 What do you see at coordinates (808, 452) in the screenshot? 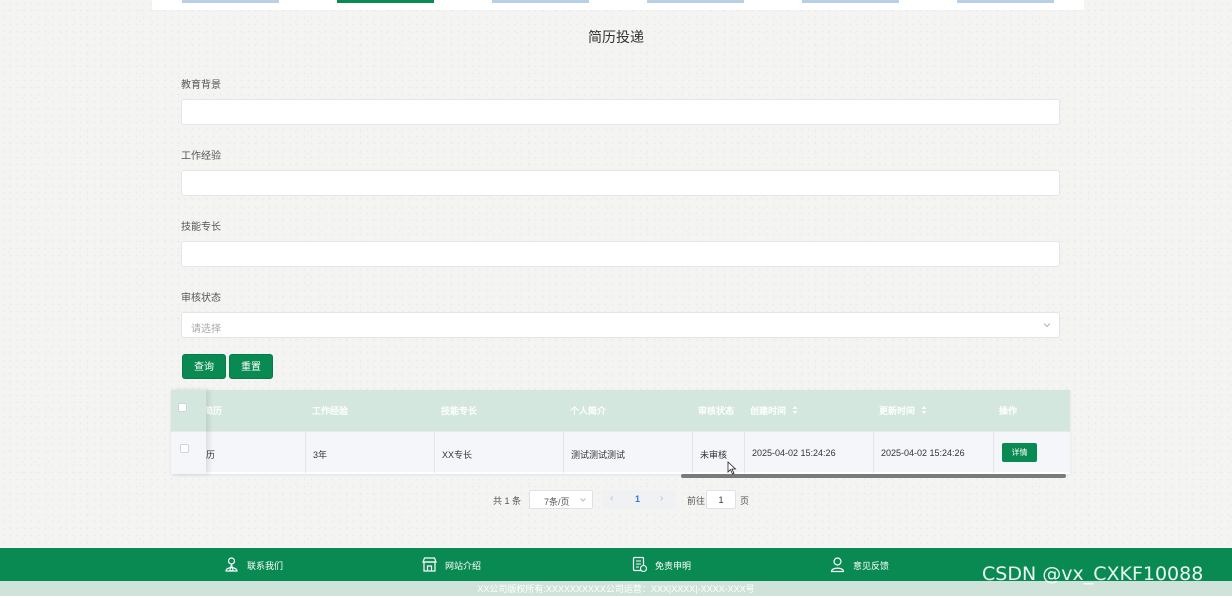
I see `cell-created: 2025-04-02 15:24:26` at bounding box center [808, 452].